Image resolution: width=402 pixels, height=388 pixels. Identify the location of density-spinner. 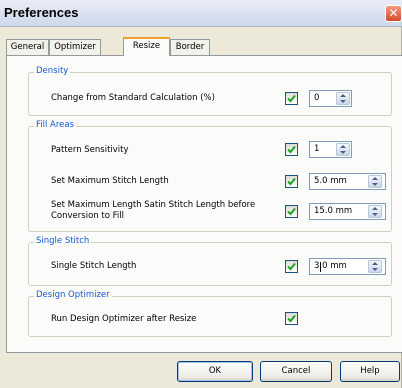
(343, 98).